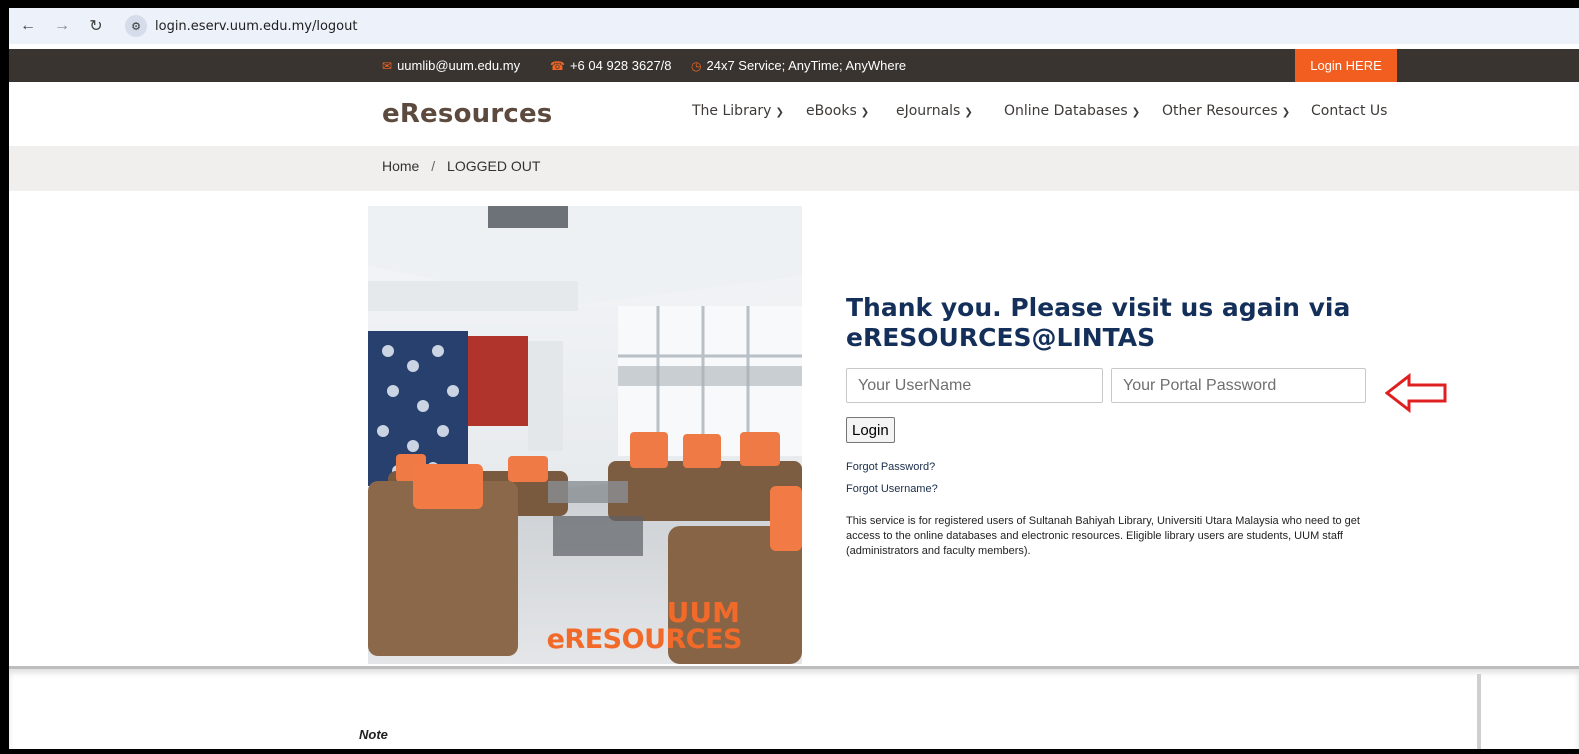 The image size is (1579, 754). What do you see at coordinates (1072, 111) in the screenshot?
I see `menu-online-databases: Online Databases ❯` at bounding box center [1072, 111].